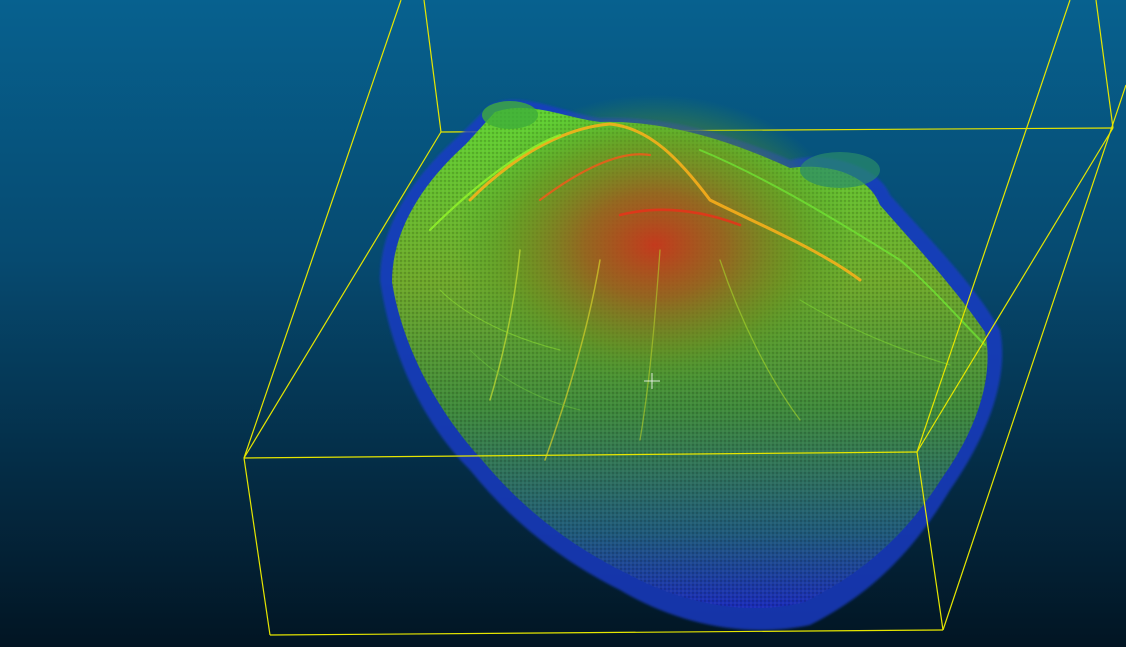 The image size is (1126, 647). I want to click on terrain-bump-right, so click(840, 170).